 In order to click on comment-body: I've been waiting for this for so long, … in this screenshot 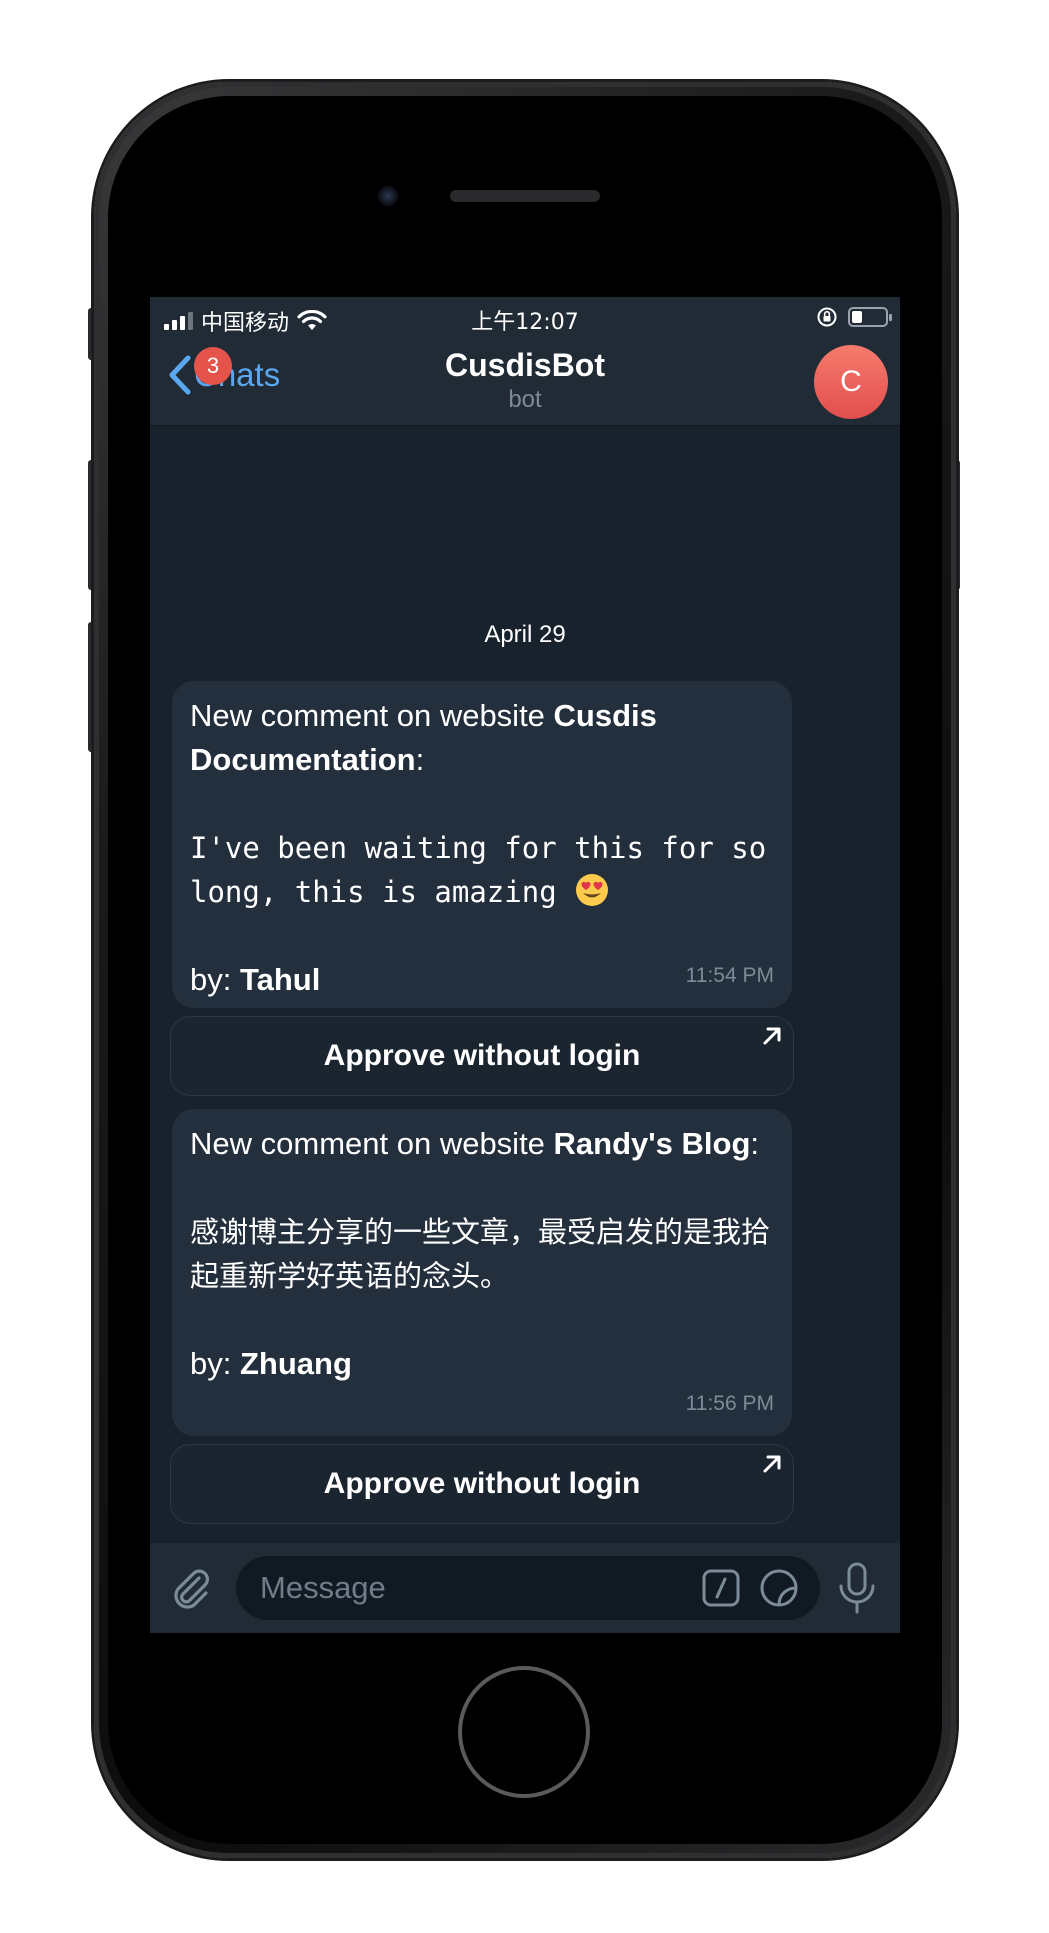, I will do `click(478, 870)`.